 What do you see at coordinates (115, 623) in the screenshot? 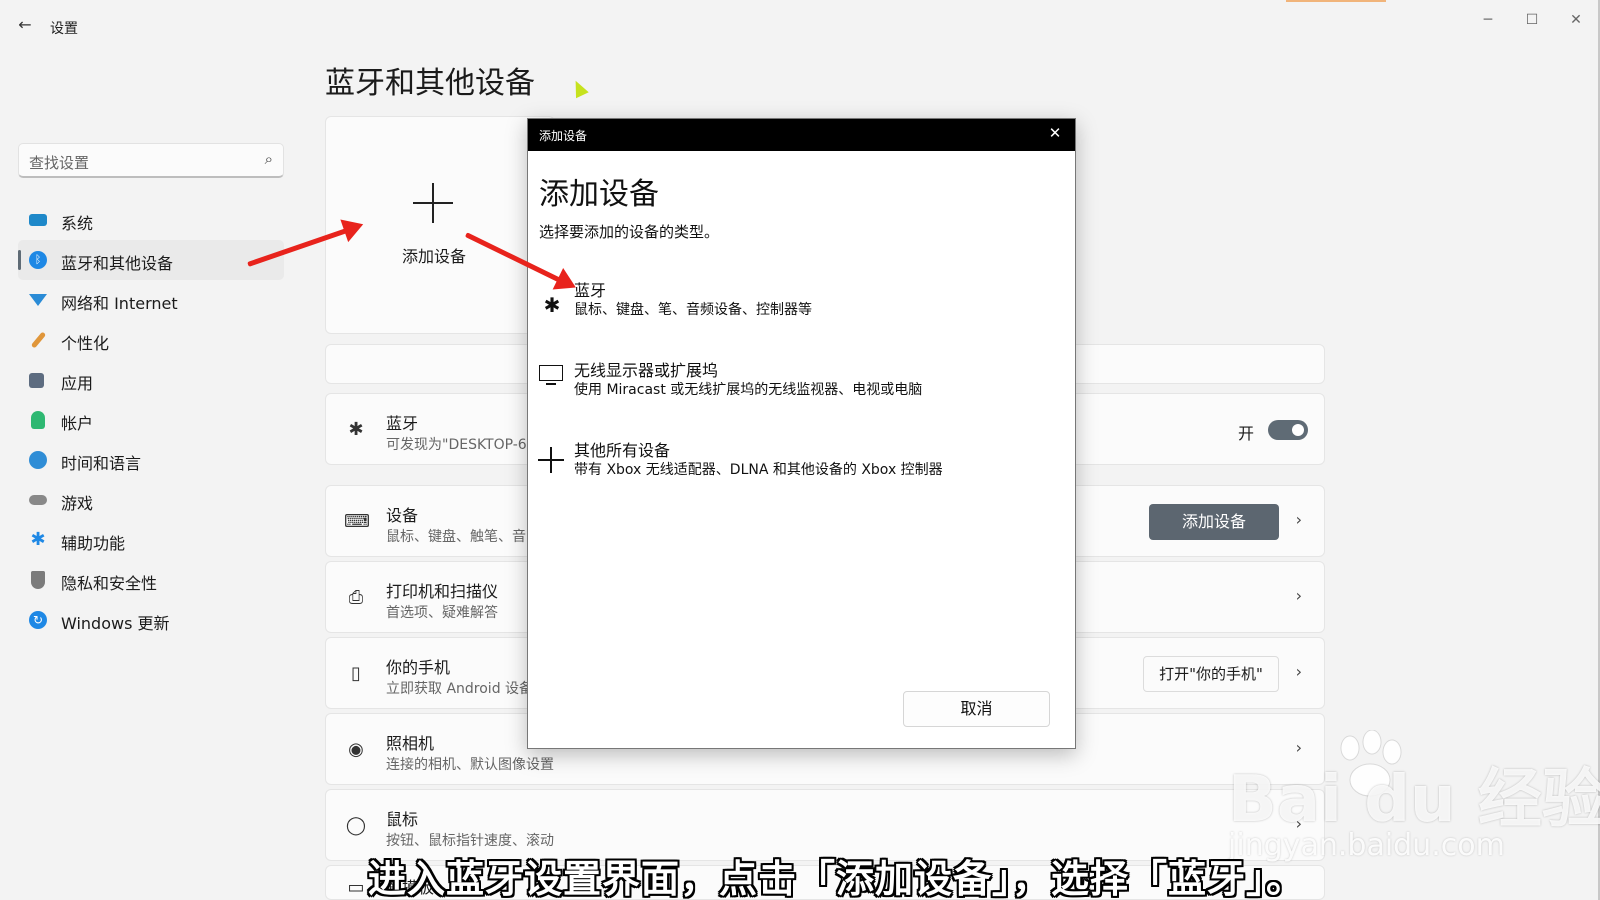
I see `sidebar-item-label: Windows 更新` at bounding box center [115, 623].